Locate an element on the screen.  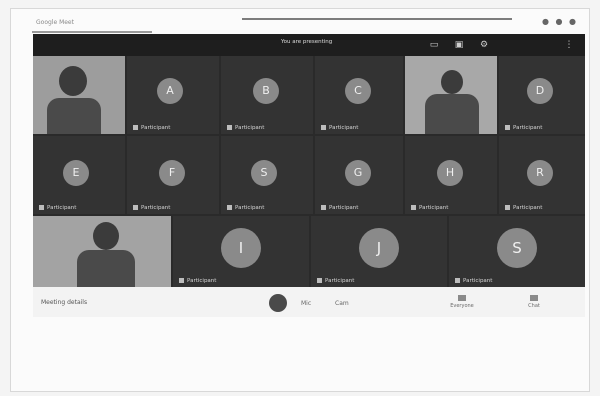
participant-avatar: H is located at coordinates (450, 173).